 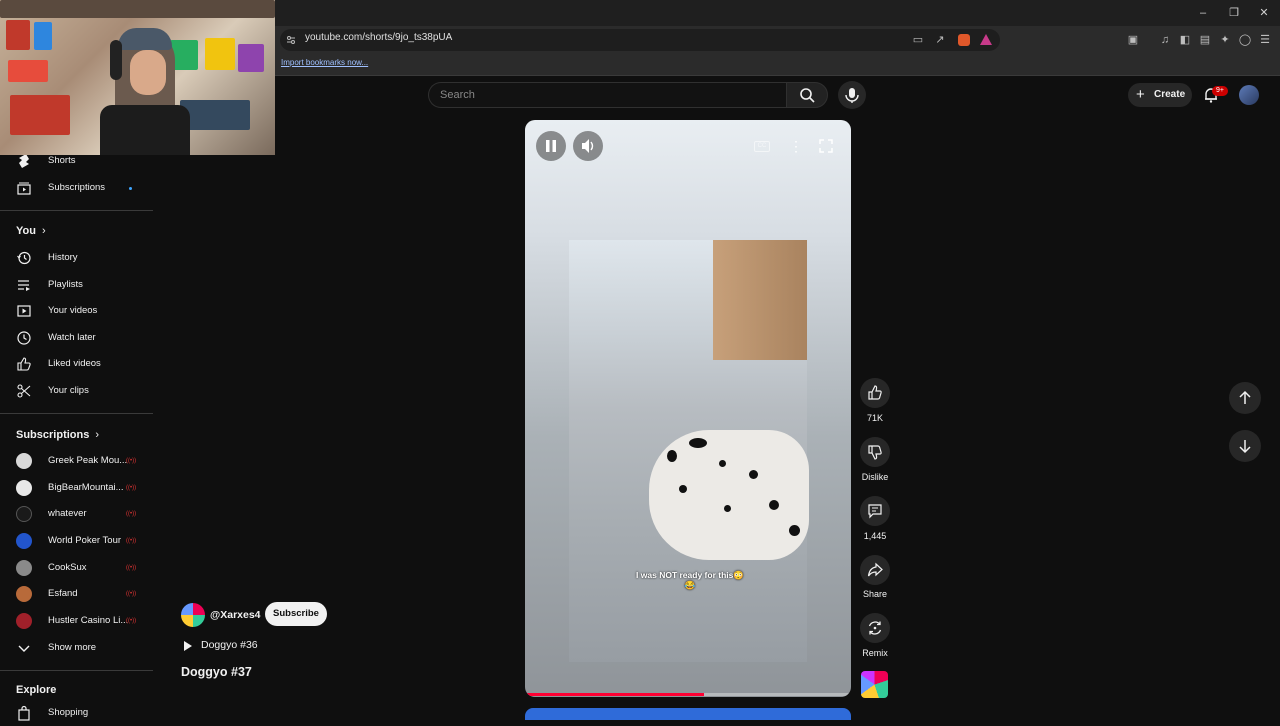 I want to click on sidebar-item-shopping: Shopping, so click(x=76, y=713).